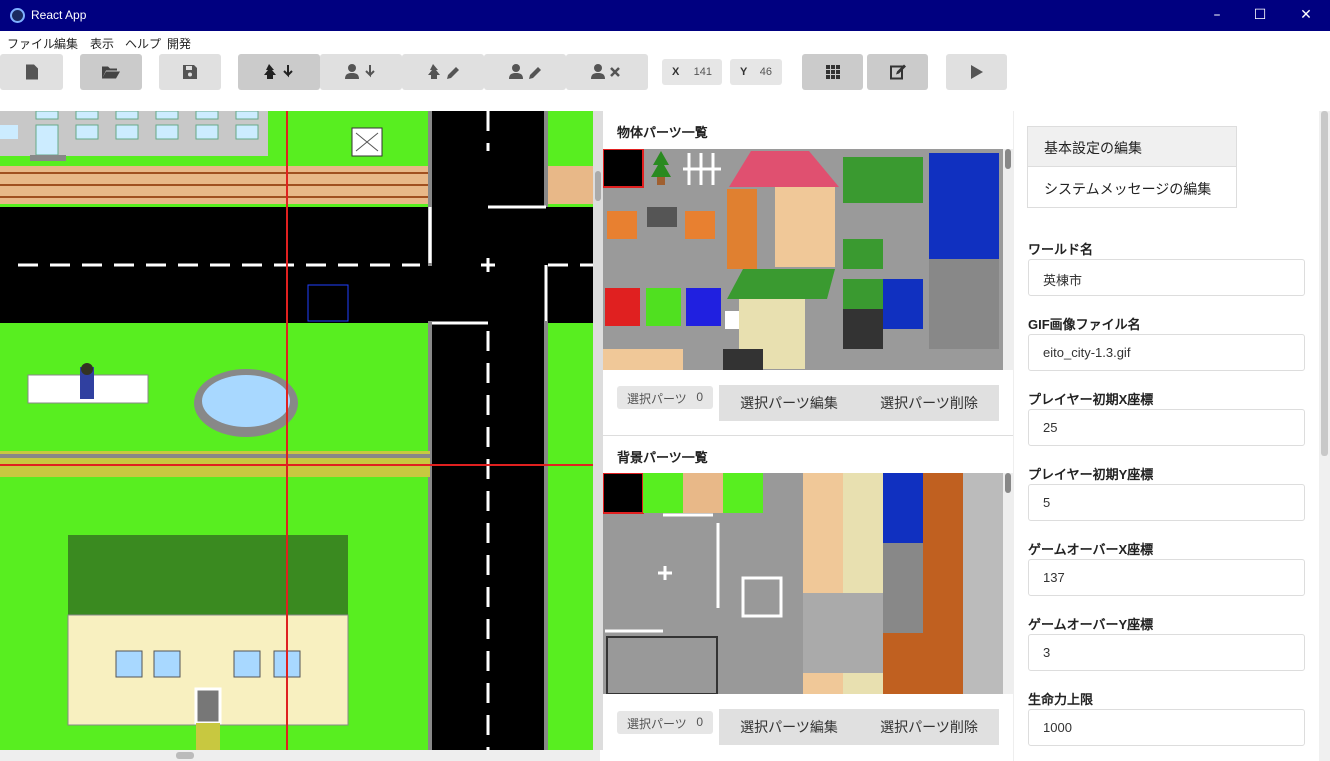 This screenshot has height=761, width=1330. I want to click on background-palette-scrollbar, so click(1008, 583).